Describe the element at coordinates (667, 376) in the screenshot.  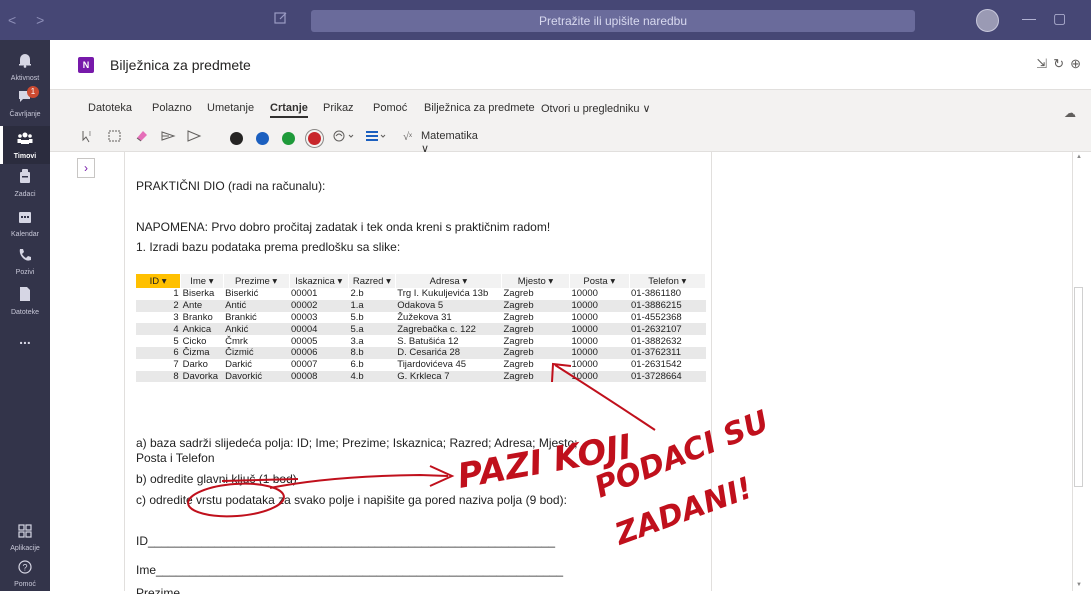
I see `table-cell: 01-3728664` at that location.